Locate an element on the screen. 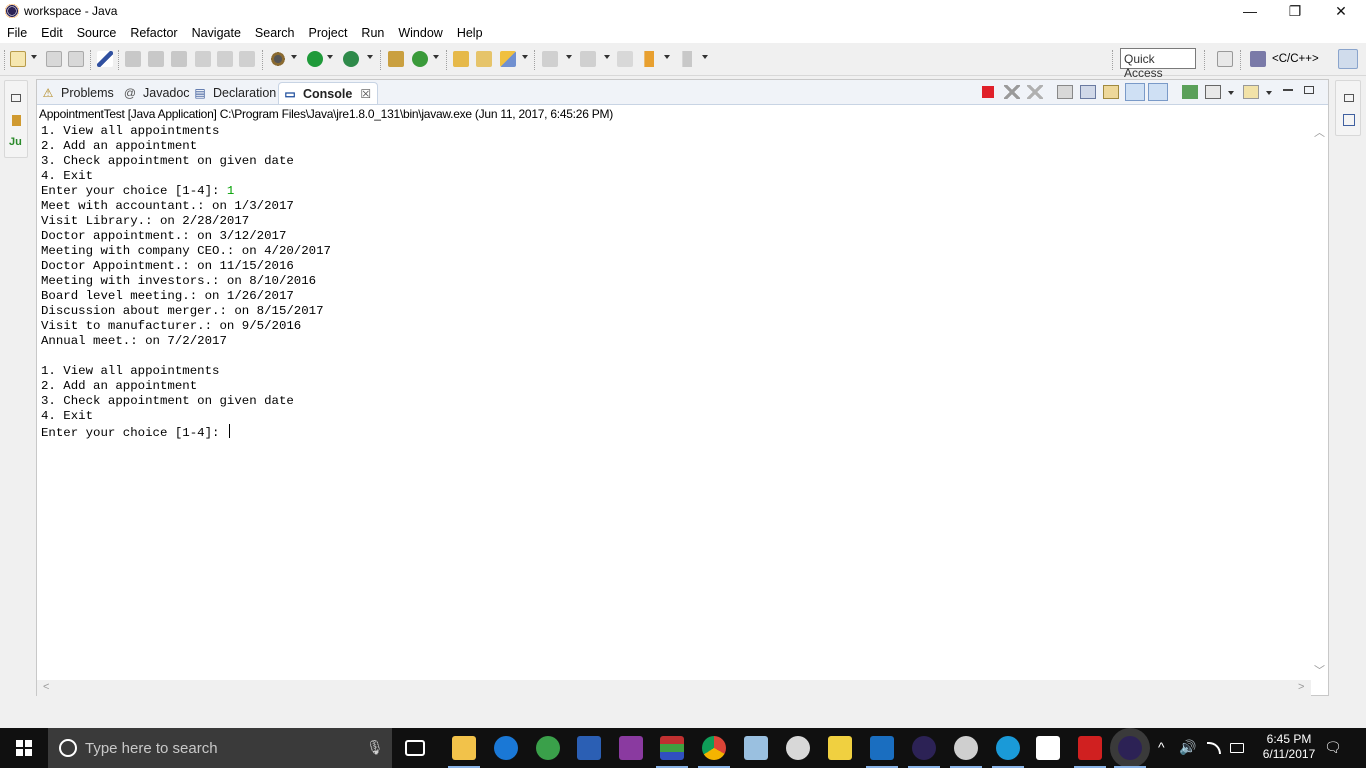 The image size is (1366, 768). open-type-icon is located at coordinates (461, 59).